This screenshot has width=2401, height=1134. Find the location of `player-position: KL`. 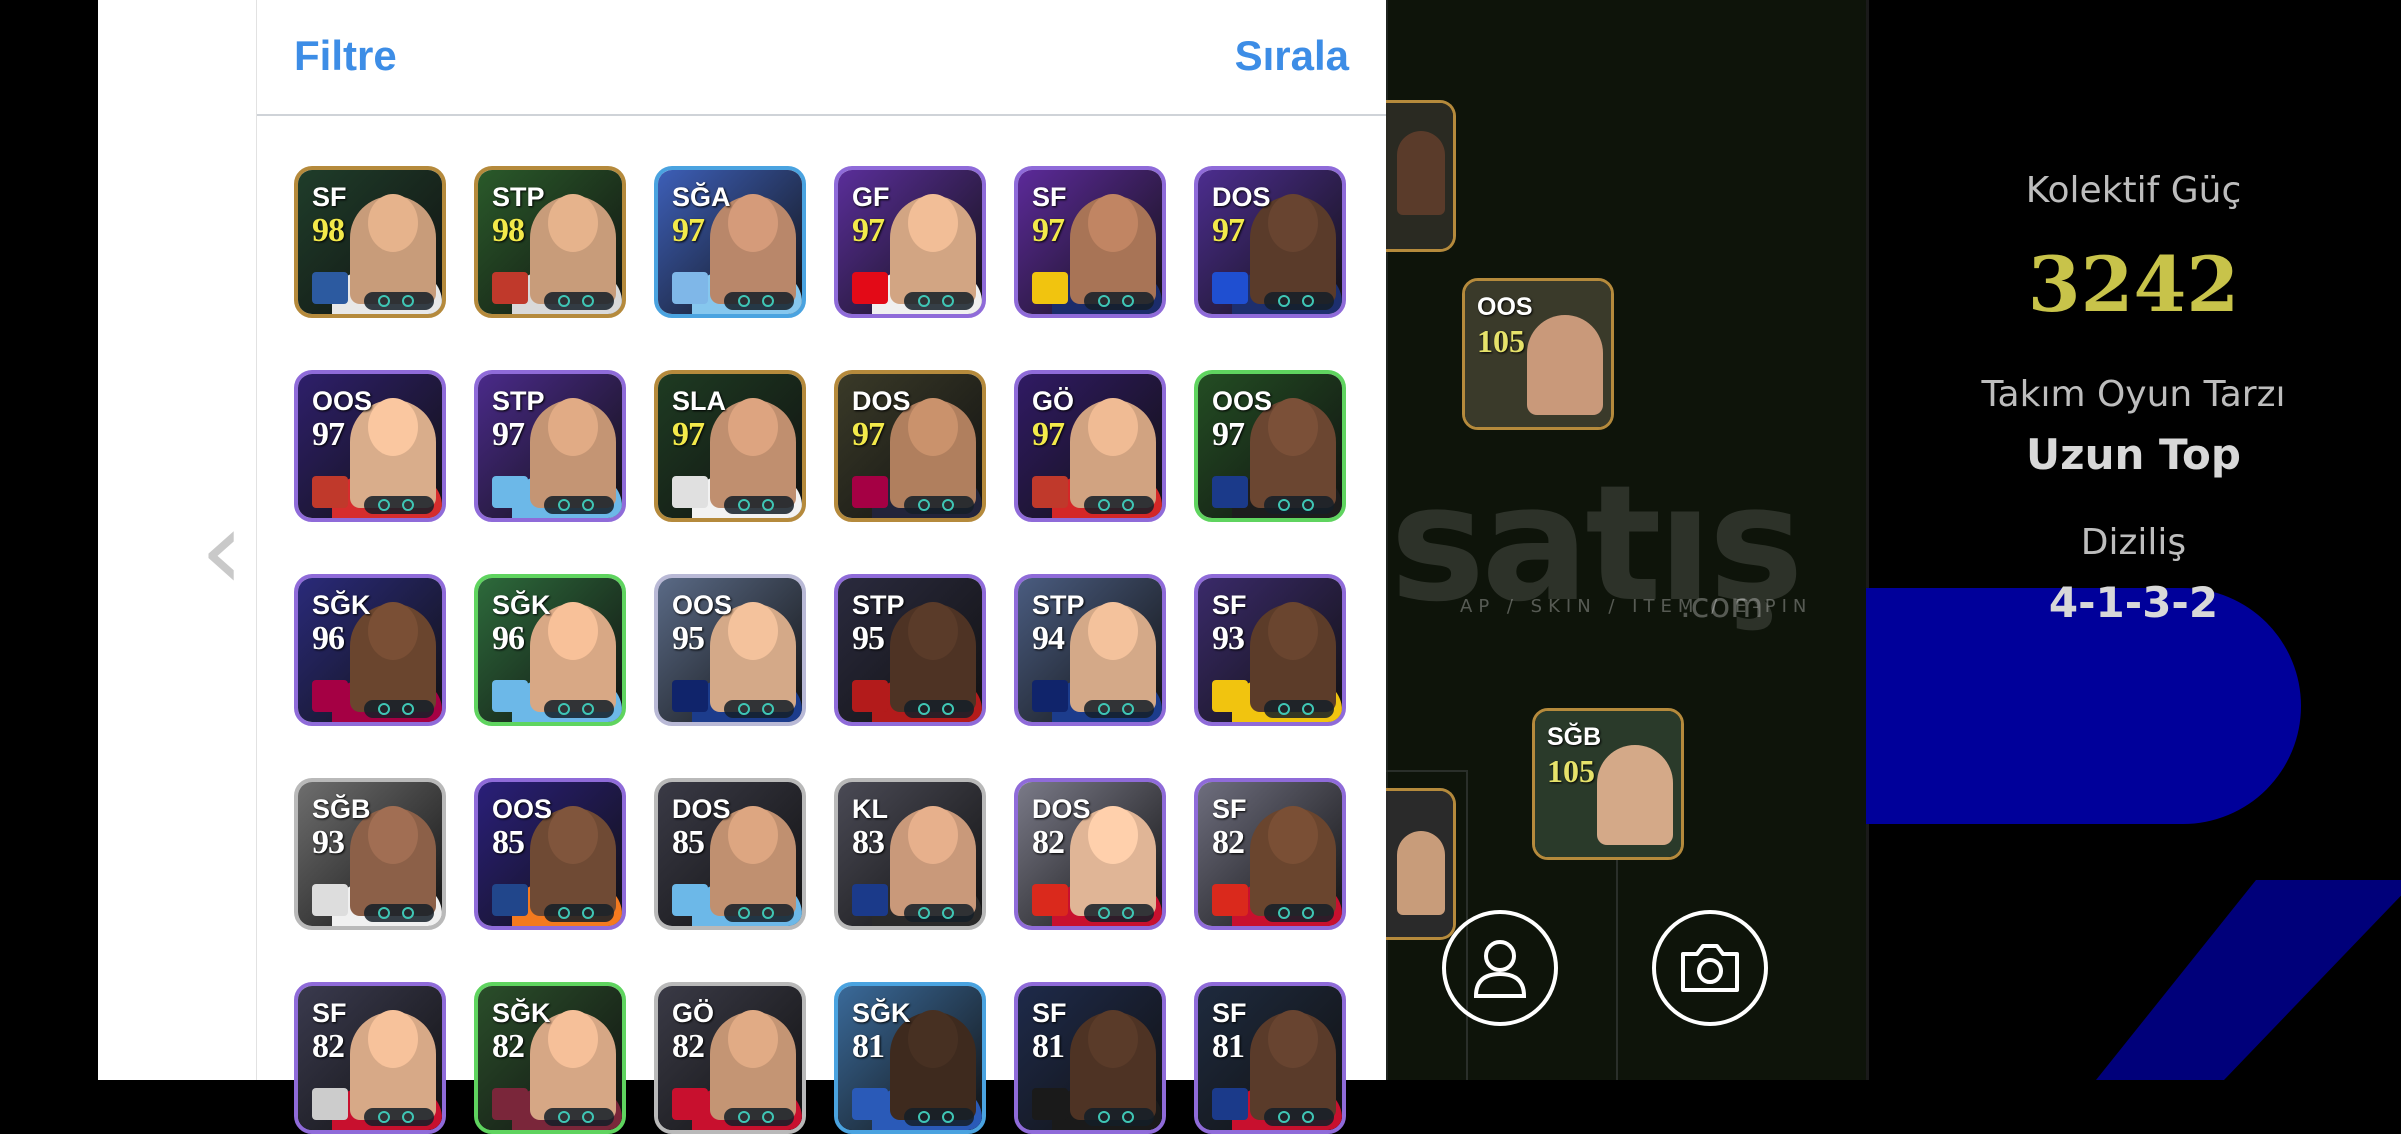

player-position: KL is located at coordinates (870, 809).